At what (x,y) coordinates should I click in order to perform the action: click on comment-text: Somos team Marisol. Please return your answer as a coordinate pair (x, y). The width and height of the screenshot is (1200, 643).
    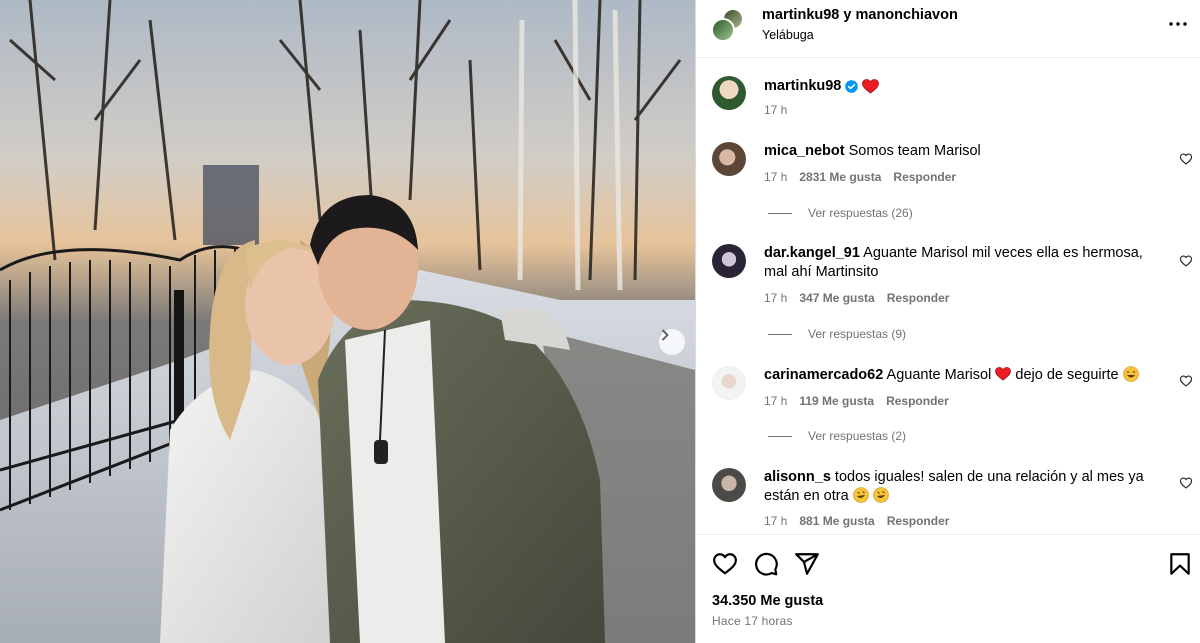
    Looking at the image, I should click on (914, 151).